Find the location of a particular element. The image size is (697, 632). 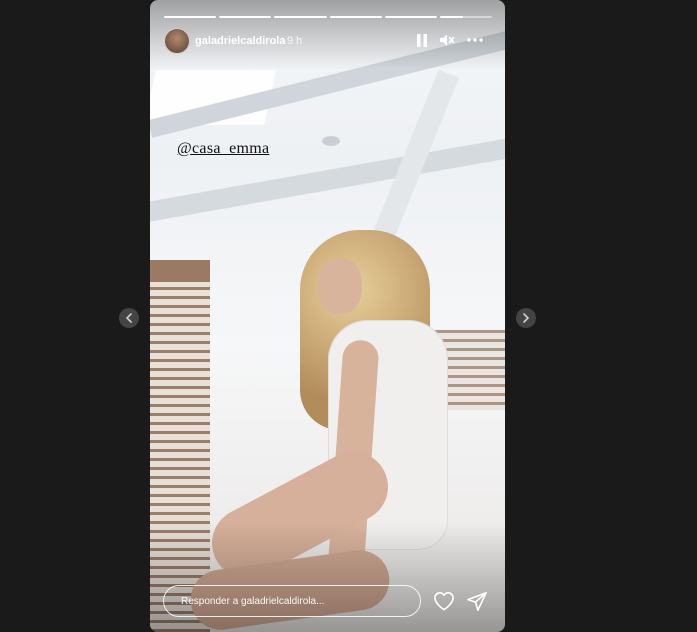

paper-plane-icon is located at coordinates (477, 601).